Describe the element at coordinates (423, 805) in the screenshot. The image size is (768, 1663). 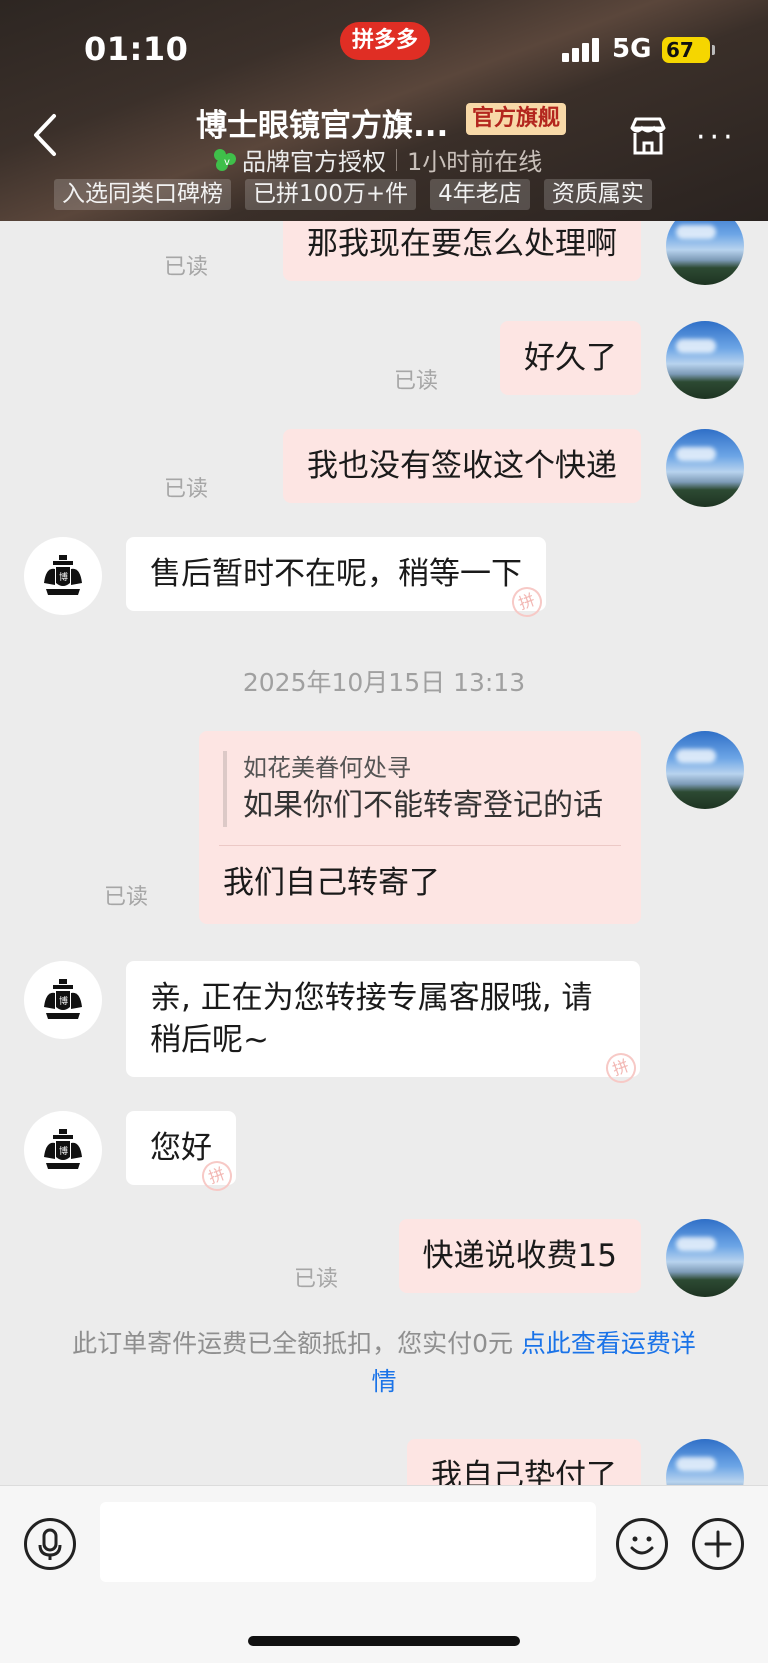
I see `quote-text: 如果你们不能转寄登记的话` at that location.